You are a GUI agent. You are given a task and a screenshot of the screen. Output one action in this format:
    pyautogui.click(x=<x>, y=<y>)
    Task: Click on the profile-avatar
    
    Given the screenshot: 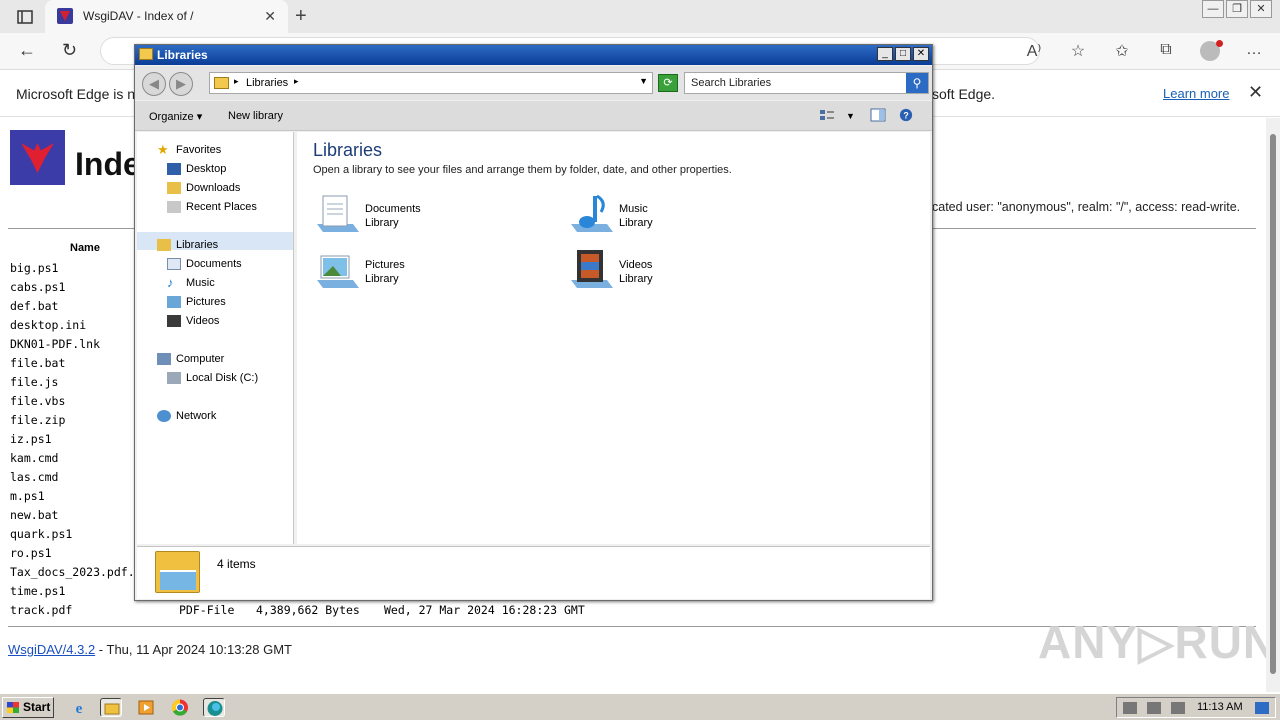 What is the action you would take?
    pyautogui.click(x=1211, y=53)
    